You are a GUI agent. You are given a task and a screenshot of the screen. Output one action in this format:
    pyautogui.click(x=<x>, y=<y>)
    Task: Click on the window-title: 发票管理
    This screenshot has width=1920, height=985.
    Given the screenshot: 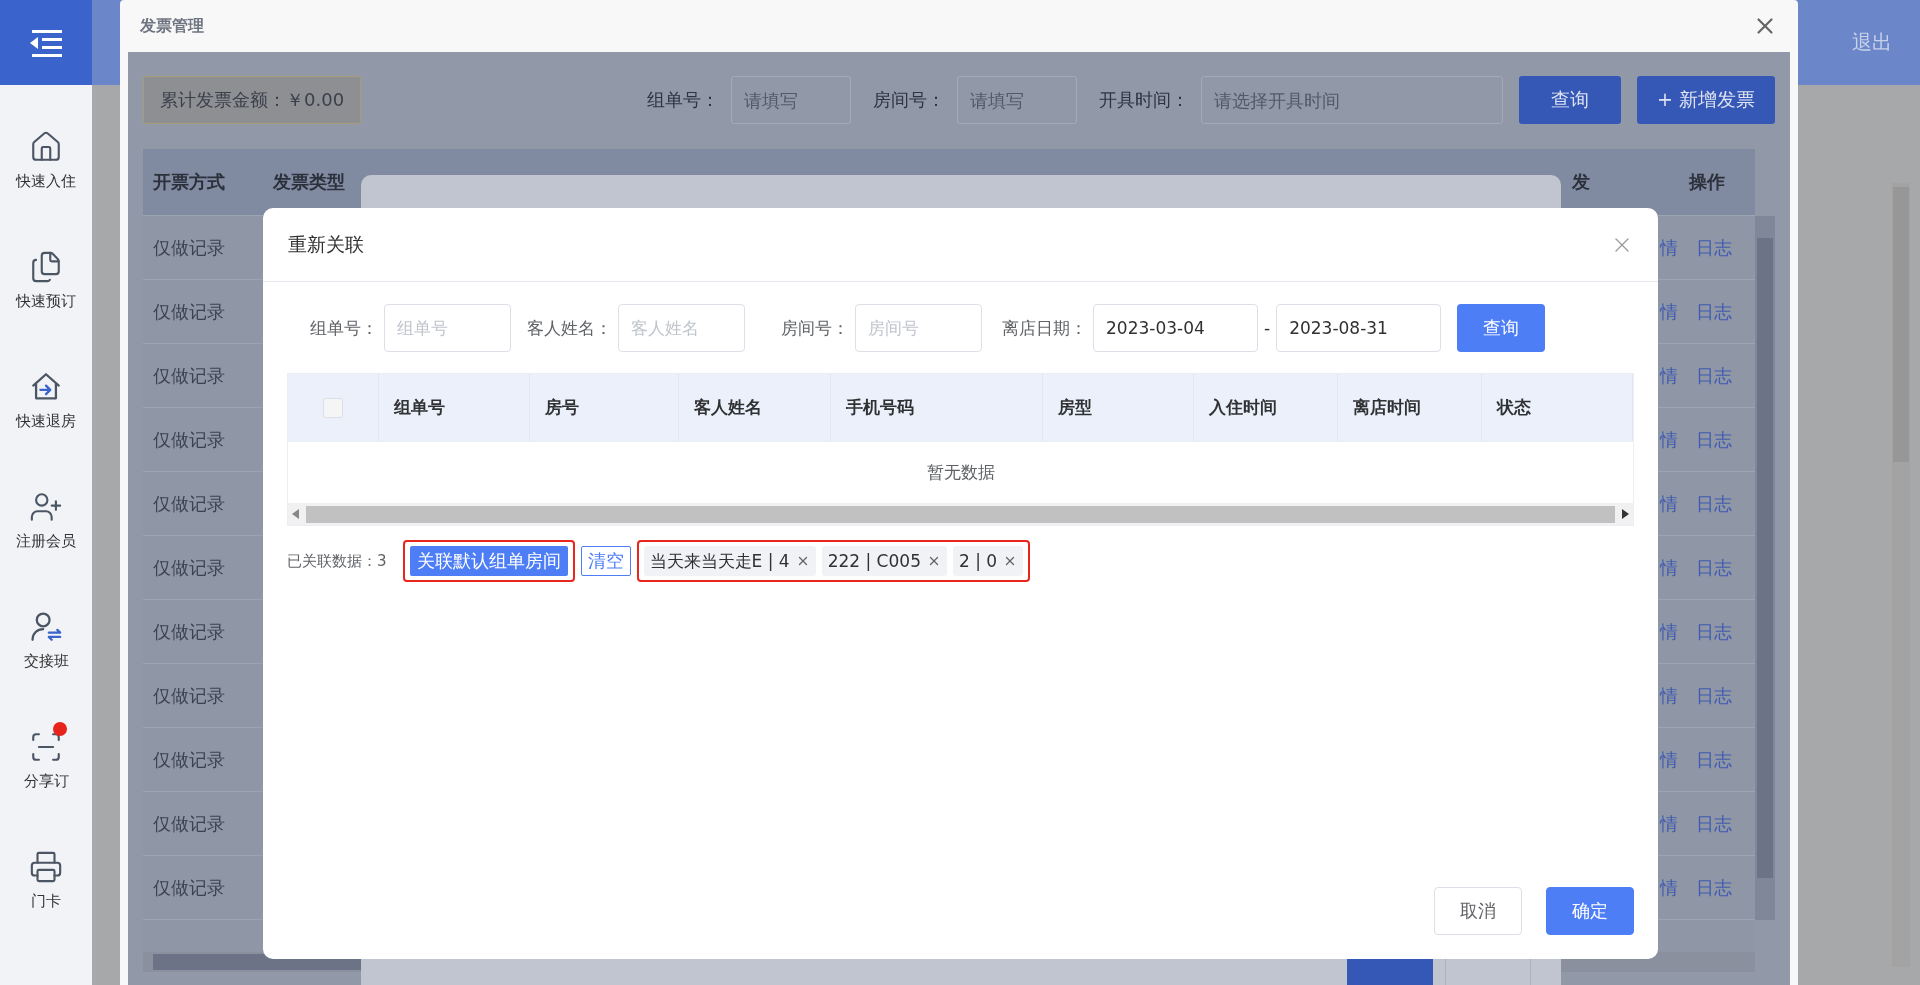 What is the action you would take?
    pyautogui.click(x=172, y=26)
    